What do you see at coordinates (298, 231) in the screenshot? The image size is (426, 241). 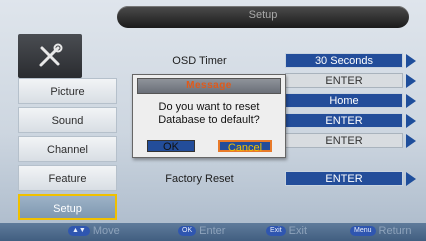 I see `hint-label: Exit` at bounding box center [298, 231].